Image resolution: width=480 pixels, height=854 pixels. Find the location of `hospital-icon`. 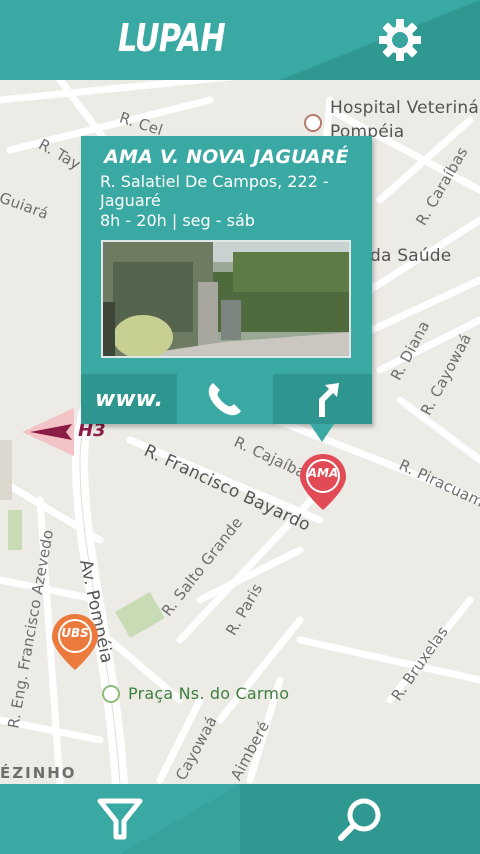

hospital-icon is located at coordinates (313, 123).